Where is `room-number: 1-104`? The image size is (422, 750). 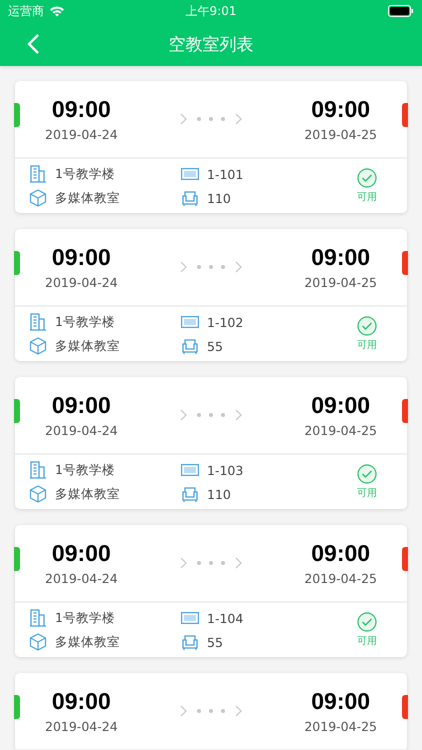
room-number: 1-104 is located at coordinates (225, 618).